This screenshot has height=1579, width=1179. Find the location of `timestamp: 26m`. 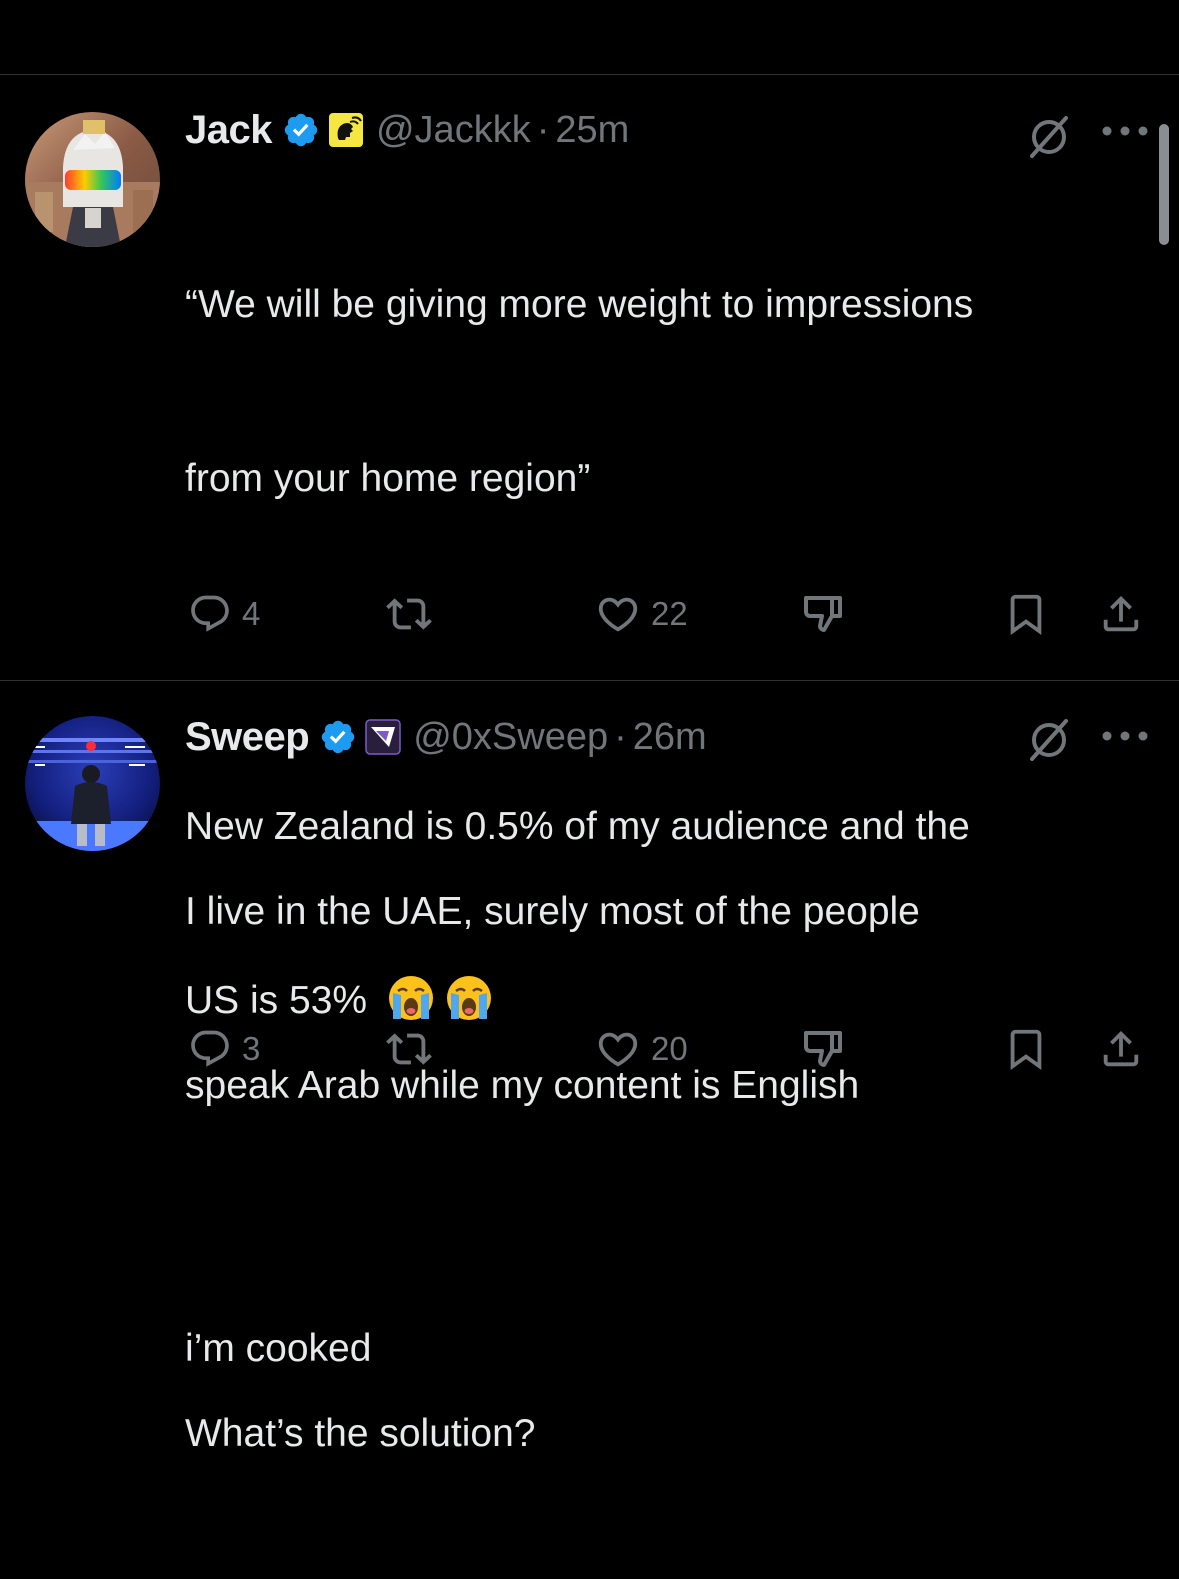

timestamp: 26m is located at coordinates (670, 737).